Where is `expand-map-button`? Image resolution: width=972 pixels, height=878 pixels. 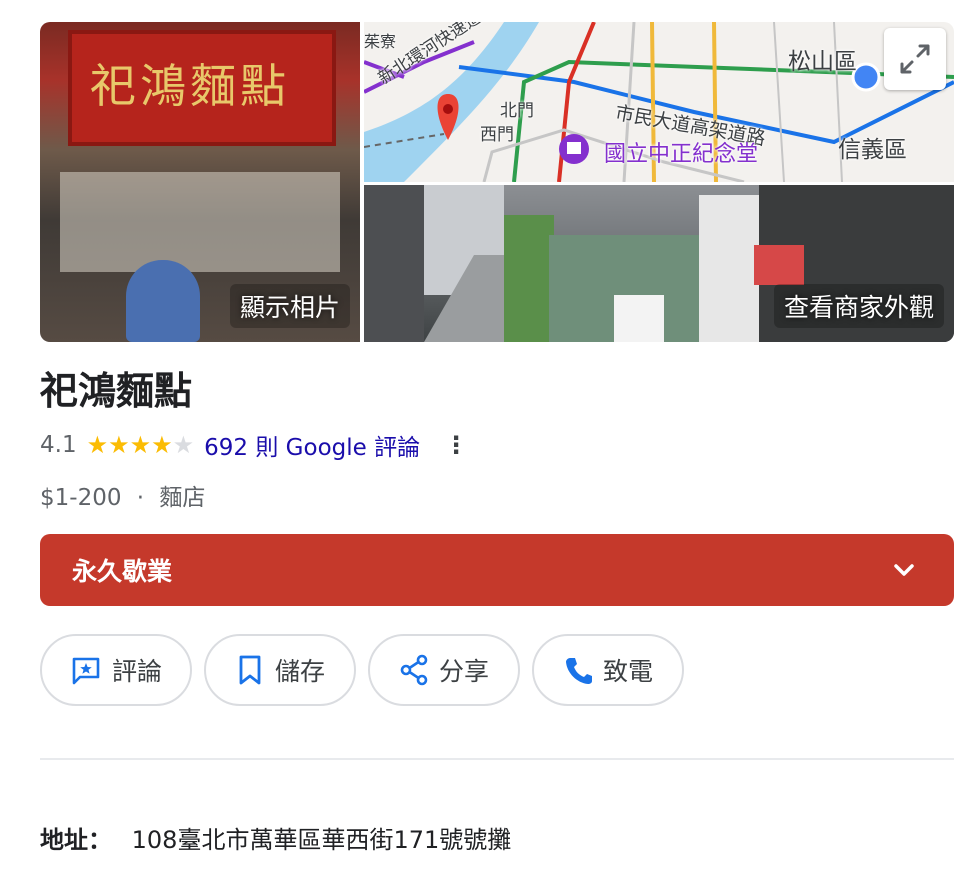
expand-map-button is located at coordinates (915, 59).